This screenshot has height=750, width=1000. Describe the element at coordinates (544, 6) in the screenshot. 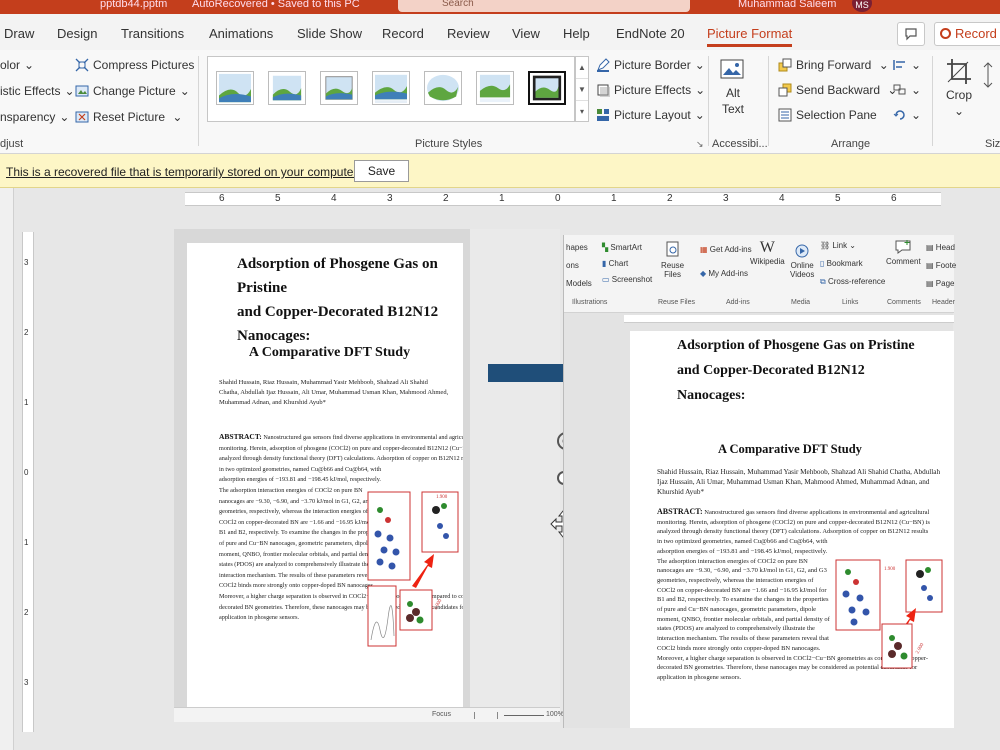

I see `search-box: Search` at that location.